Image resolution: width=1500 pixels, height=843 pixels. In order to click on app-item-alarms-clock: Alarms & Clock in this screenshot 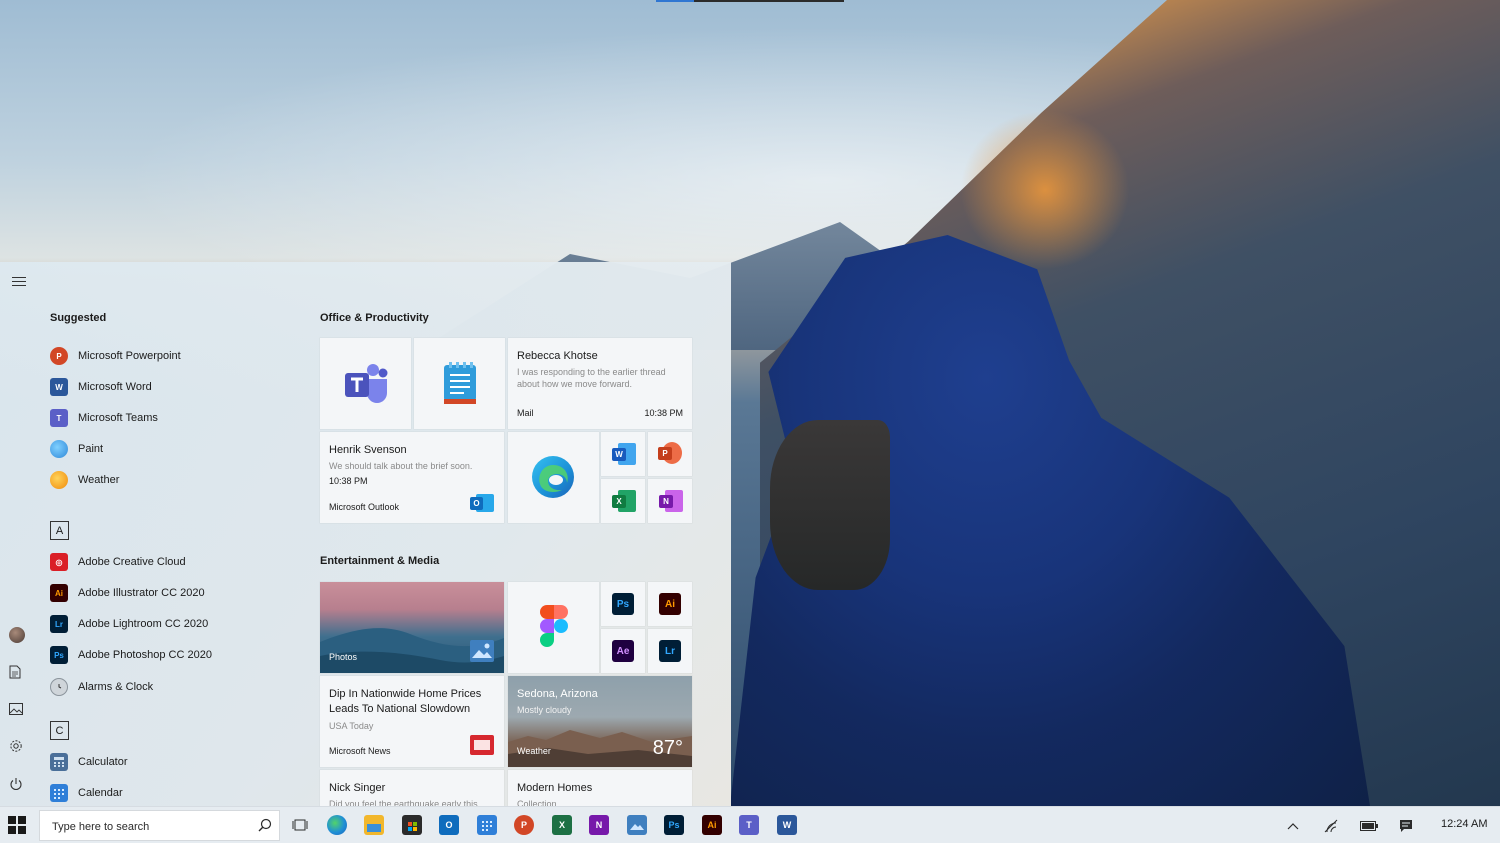, I will do `click(101, 687)`.